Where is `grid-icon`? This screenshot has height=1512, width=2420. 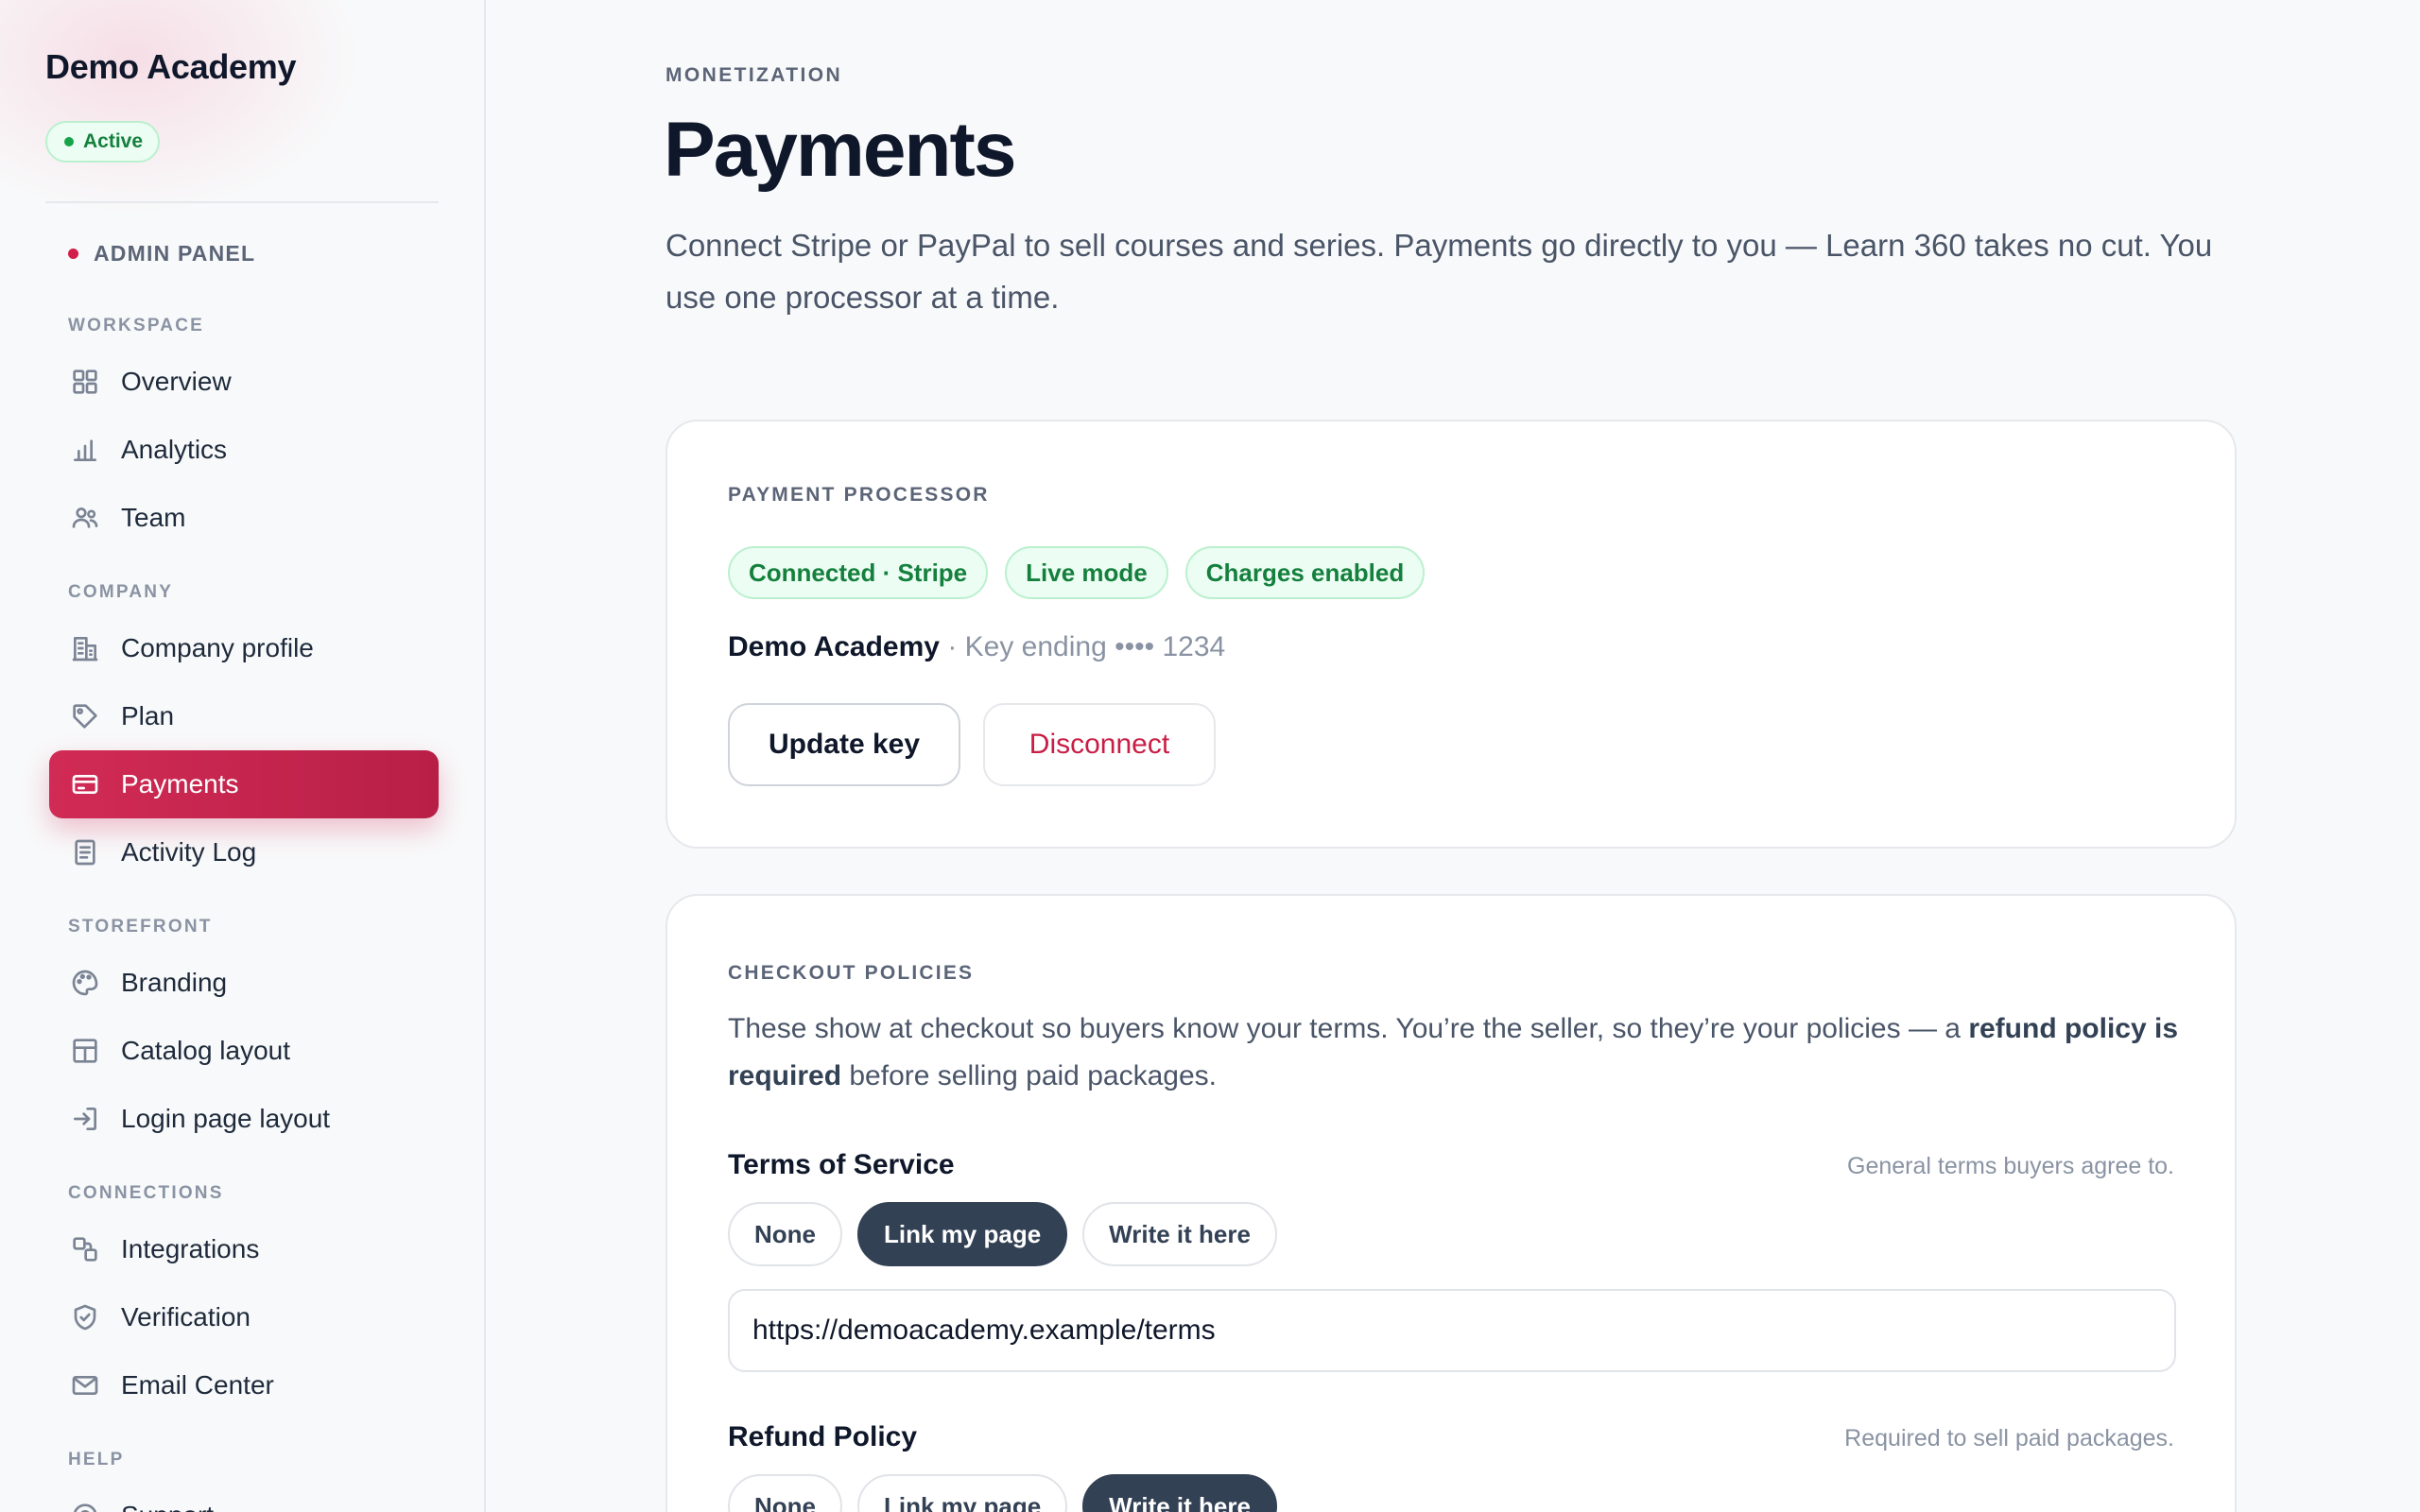 grid-icon is located at coordinates (85, 382).